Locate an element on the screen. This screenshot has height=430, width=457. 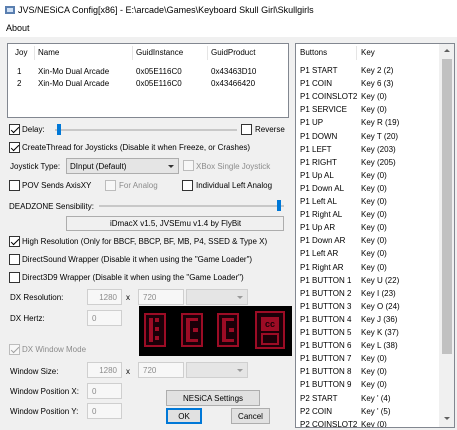
device-row-1-guid-instance: 0x05E116C0 is located at coordinates (159, 71).